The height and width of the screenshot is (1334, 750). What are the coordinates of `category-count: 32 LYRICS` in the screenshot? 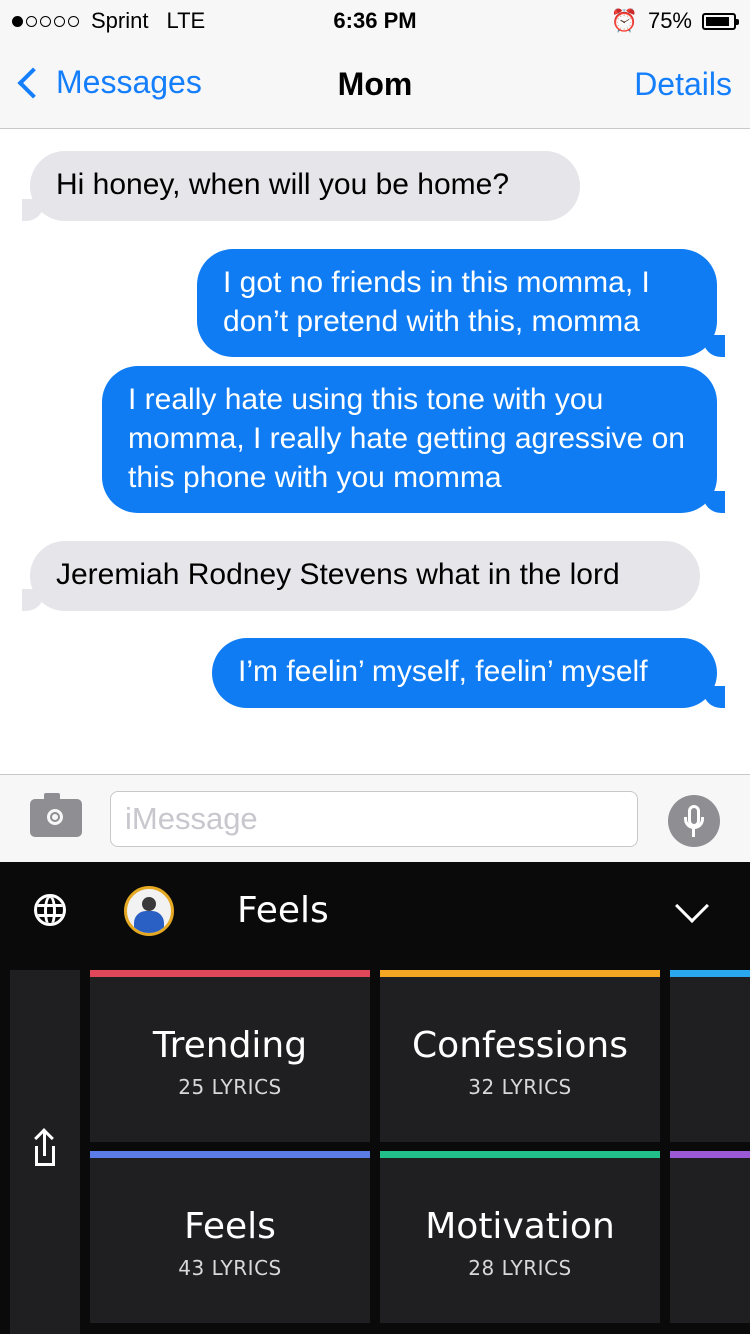 It's located at (520, 1087).